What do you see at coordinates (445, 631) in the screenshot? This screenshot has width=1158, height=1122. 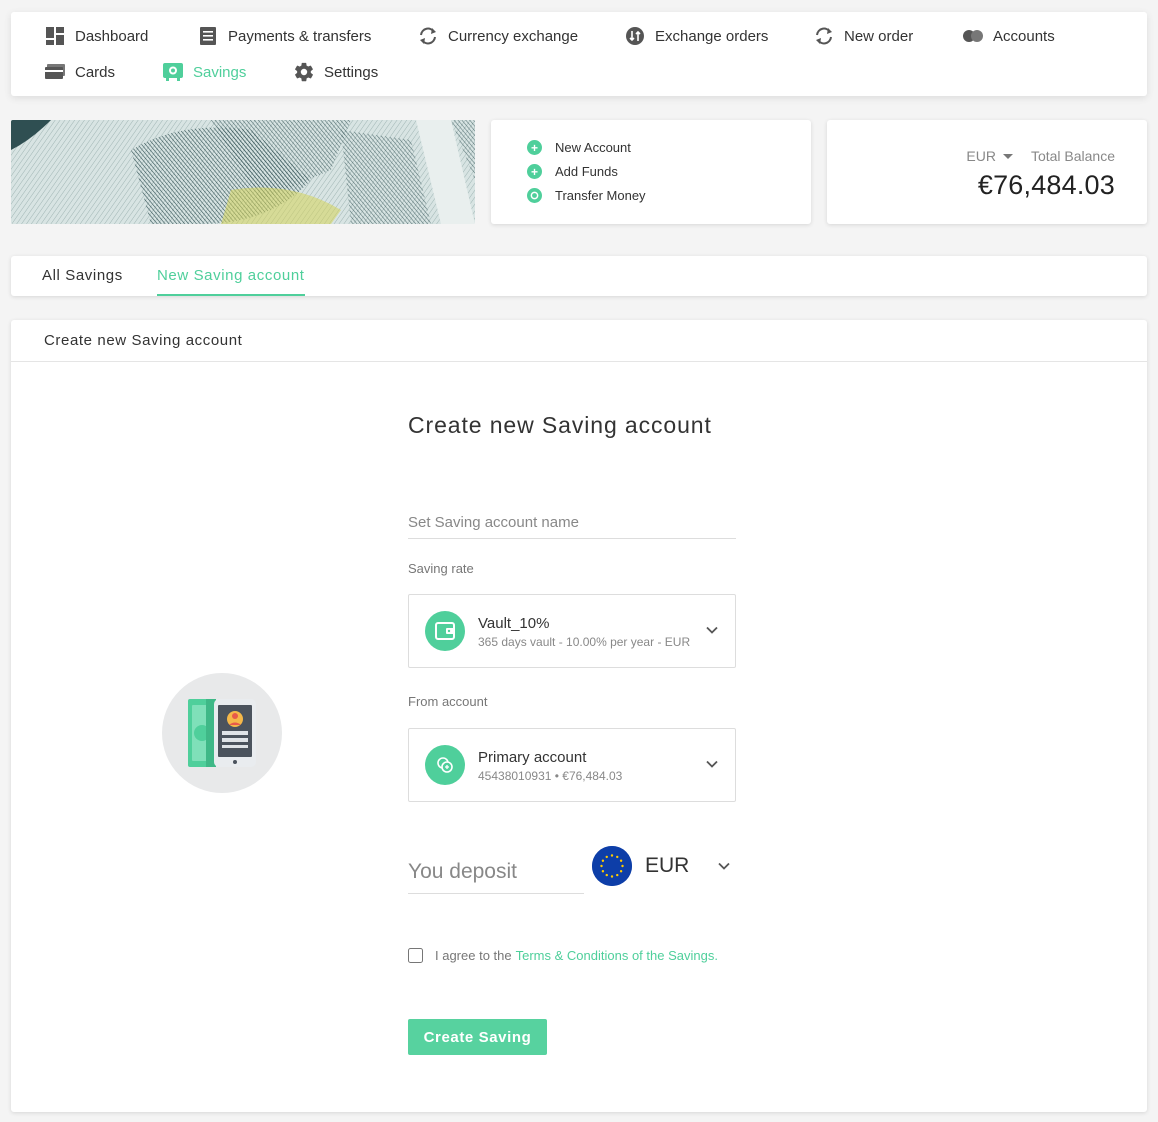 I see `wallet-icon` at bounding box center [445, 631].